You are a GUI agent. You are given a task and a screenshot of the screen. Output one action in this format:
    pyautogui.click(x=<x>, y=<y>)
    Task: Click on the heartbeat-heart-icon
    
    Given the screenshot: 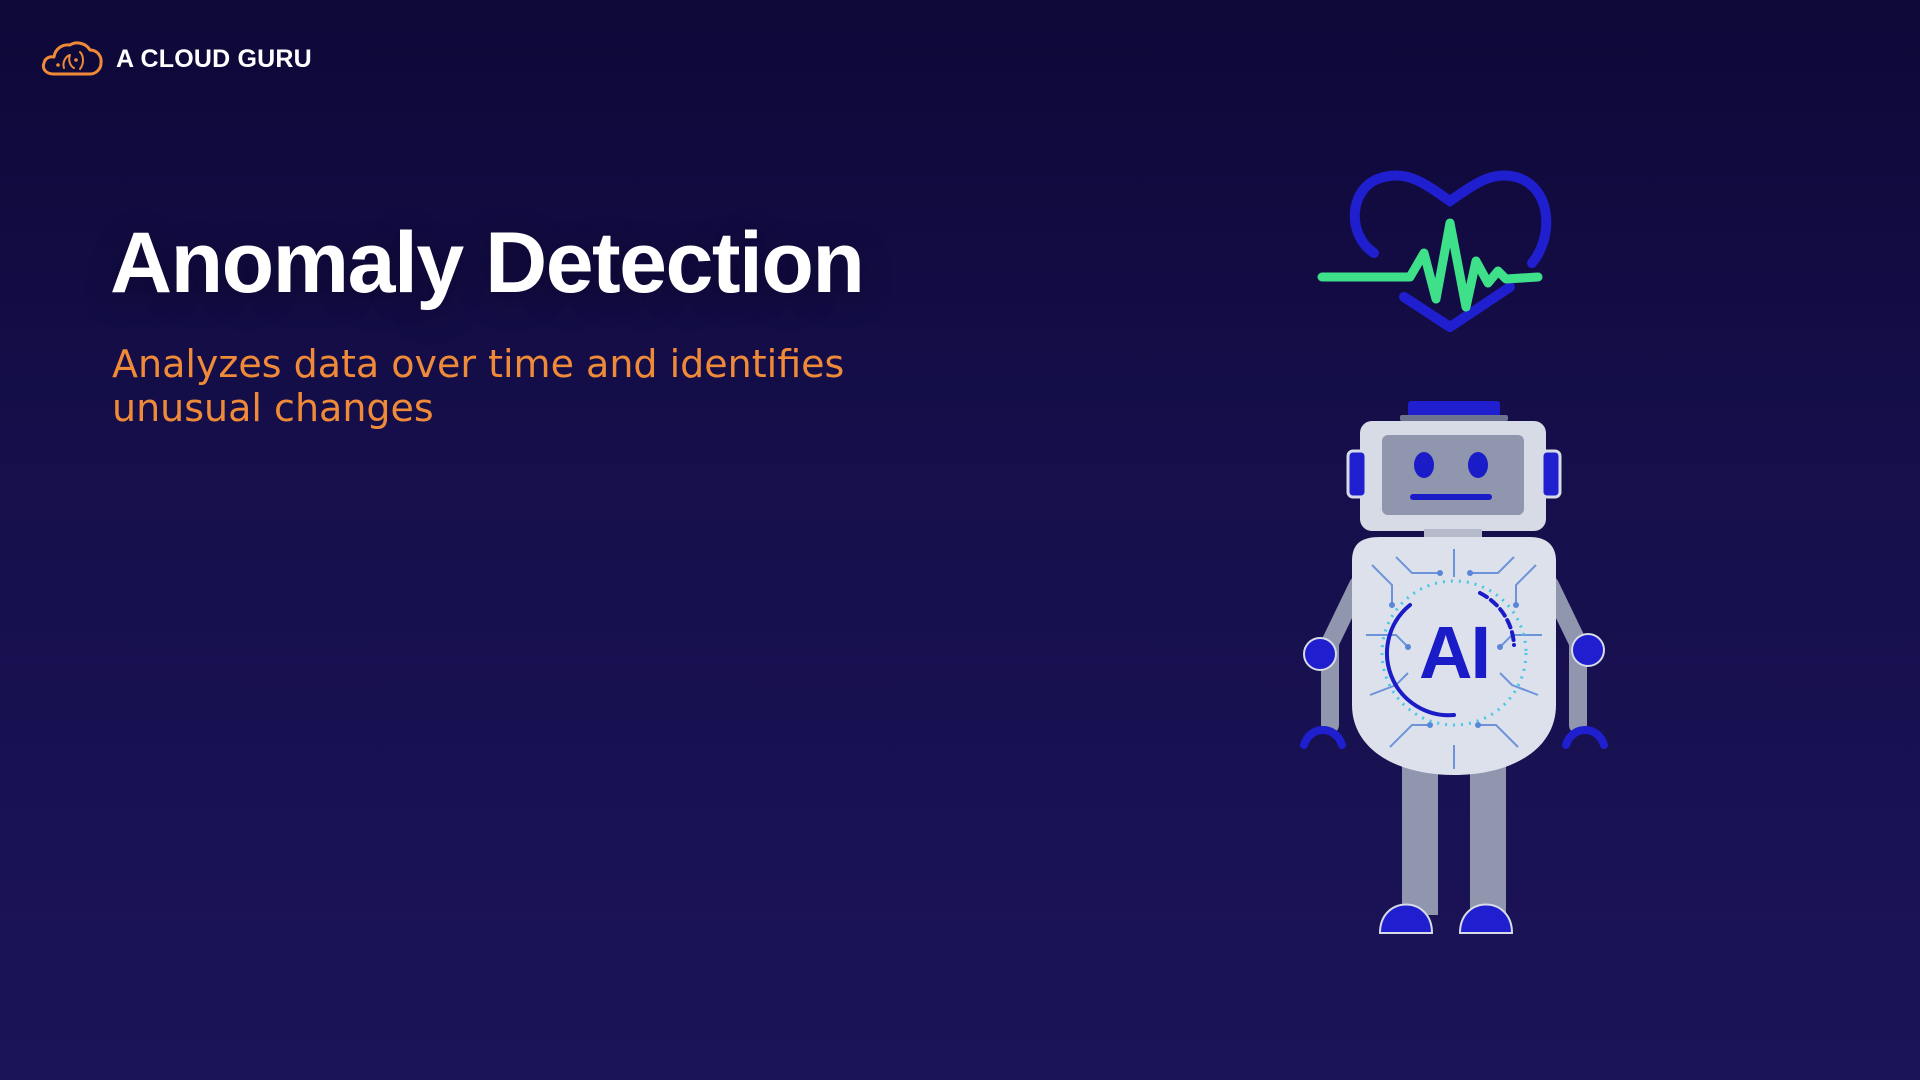 What is the action you would take?
    pyautogui.click(x=1434, y=251)
    